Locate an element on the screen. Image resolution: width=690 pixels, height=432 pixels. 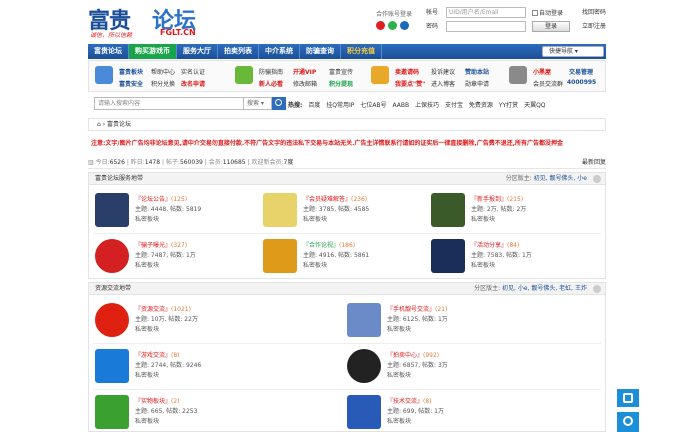
quick-link: 投诉建议 is located at coordinates (443, 71).